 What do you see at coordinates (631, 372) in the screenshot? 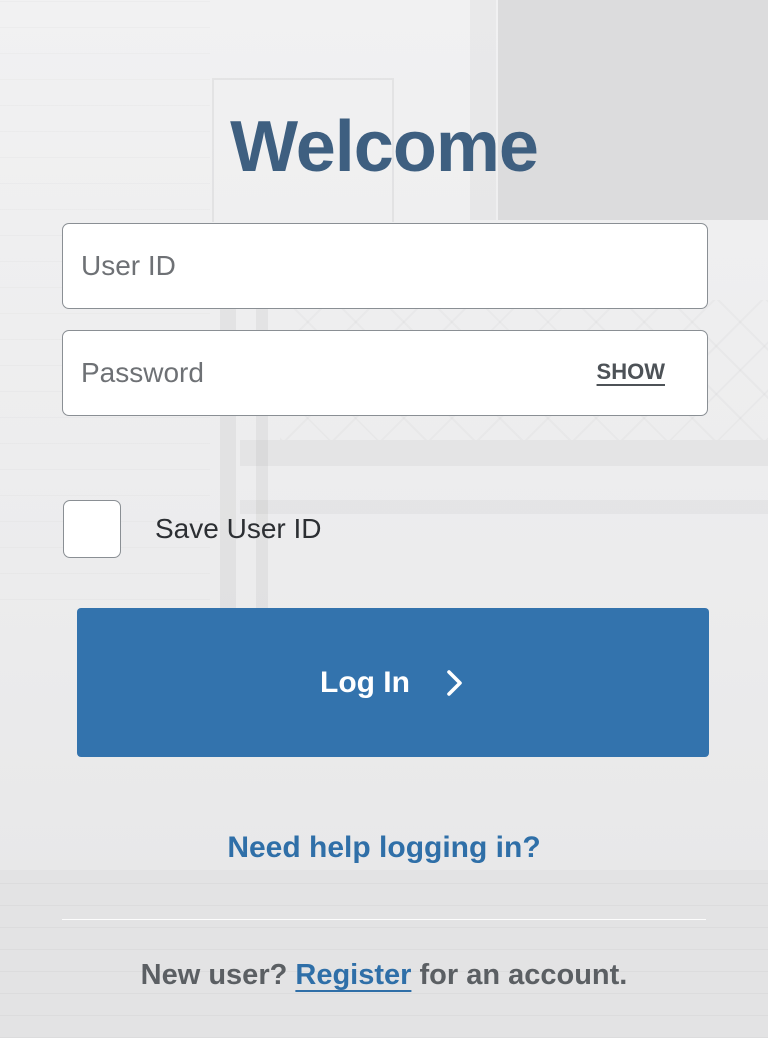
I see `show-password-toggle: SHOW` at bounding box center [631, 372].